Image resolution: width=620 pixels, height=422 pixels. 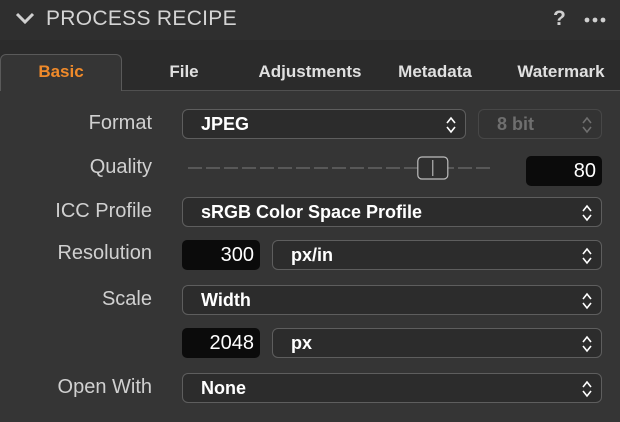 I want to click on slider-thumb, so click(x=433, y=168).